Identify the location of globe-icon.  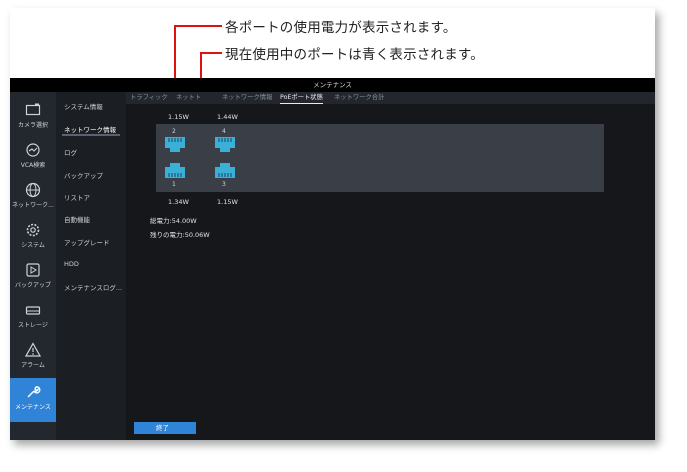
(33, 190).